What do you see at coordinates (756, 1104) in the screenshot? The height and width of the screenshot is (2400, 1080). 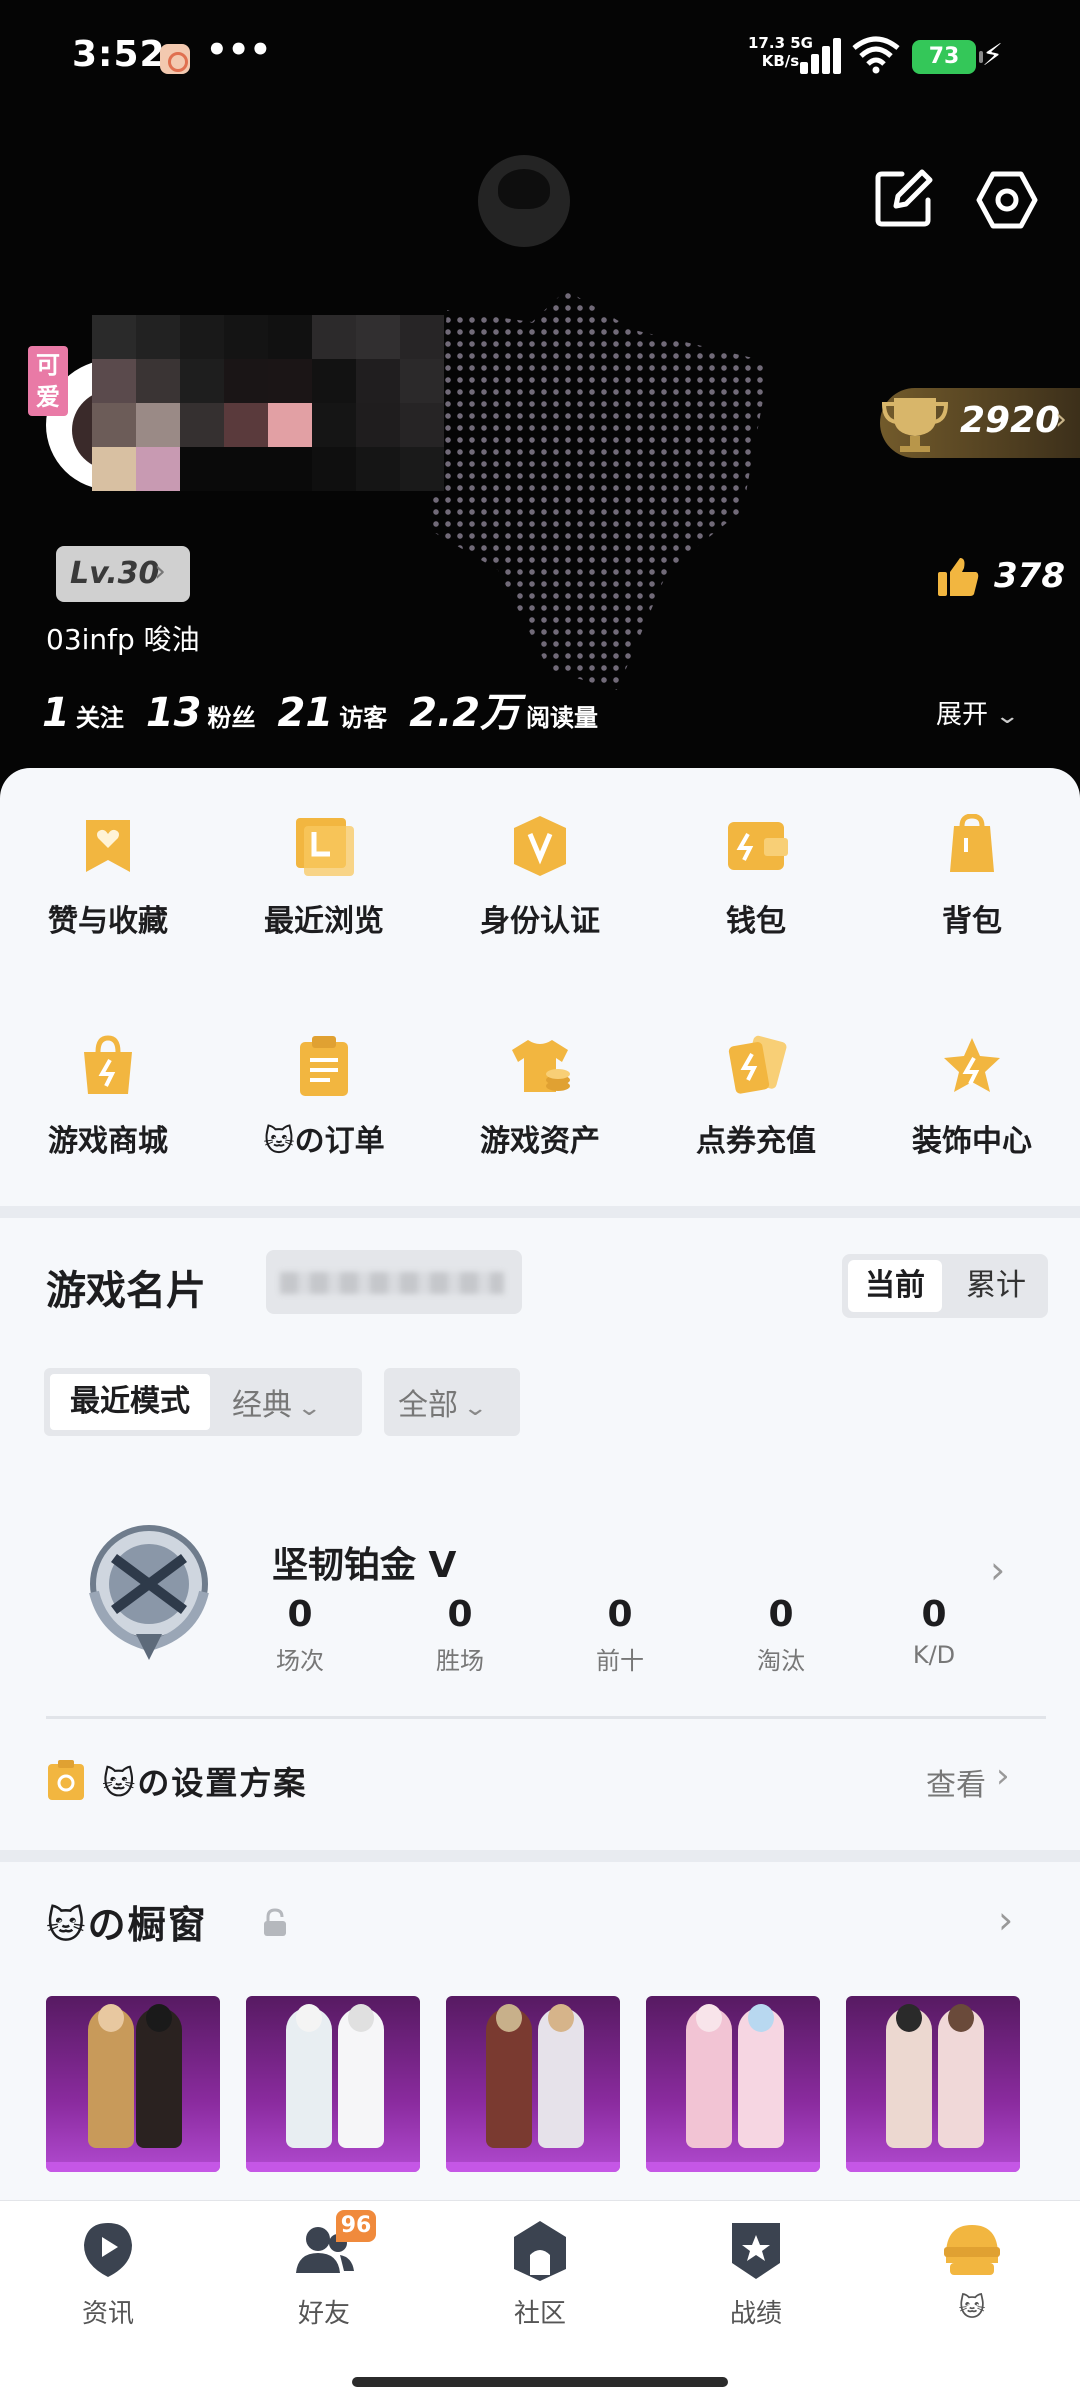 I see `menu-coupon-recharge: 点券充值` at bounding box center [756, 1104].